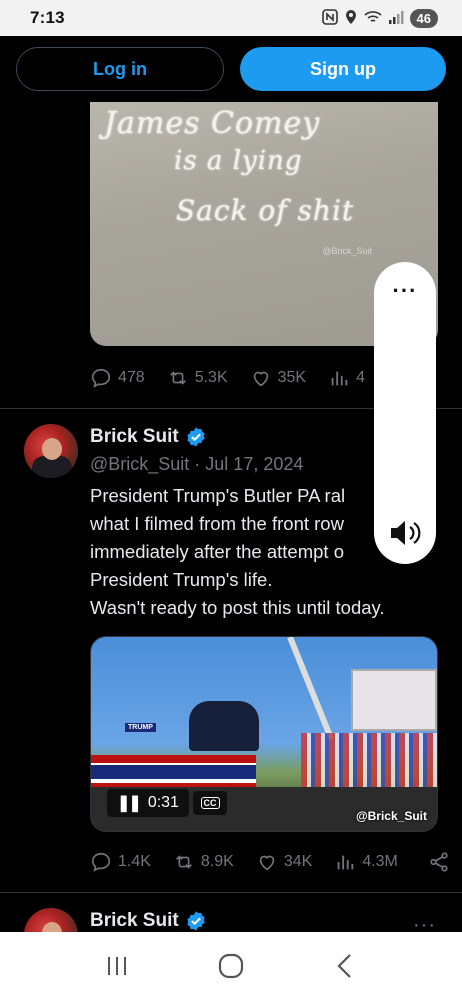  What do you see at coordinates (394, 700) in the screenshot?
I see `video-screen` at bounding box center [394, 700].